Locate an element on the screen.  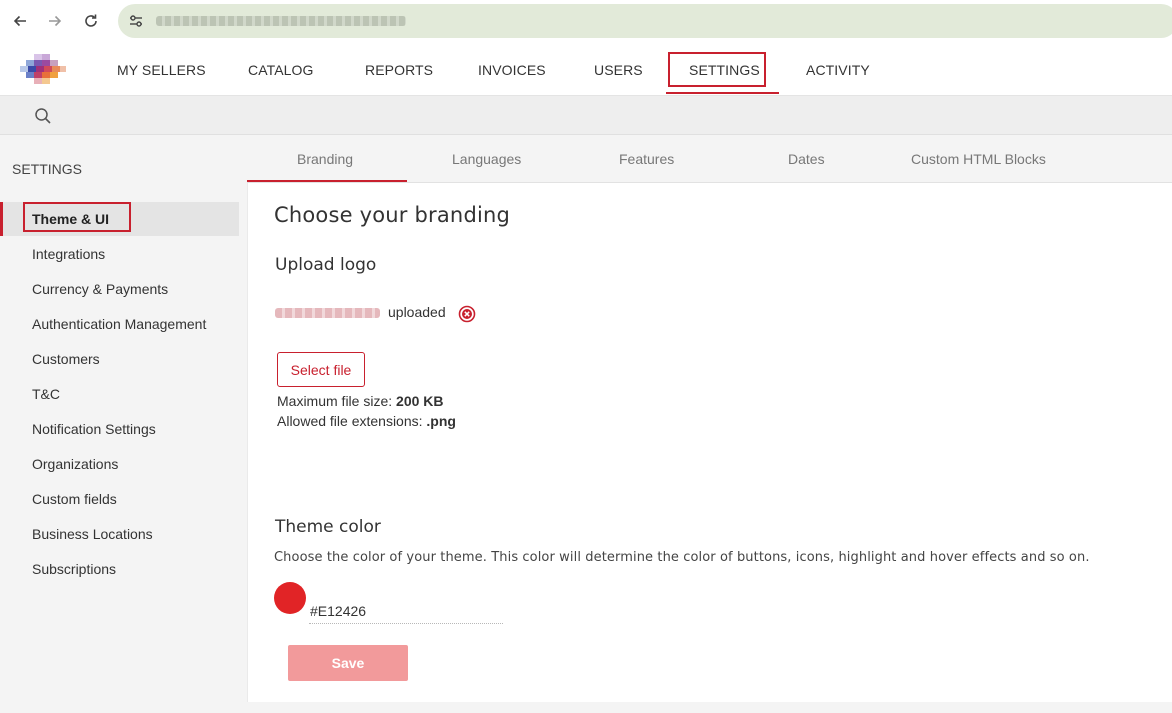
sidebar-item-theme-ui: Theme & UI is located at coordinates (70, 219).